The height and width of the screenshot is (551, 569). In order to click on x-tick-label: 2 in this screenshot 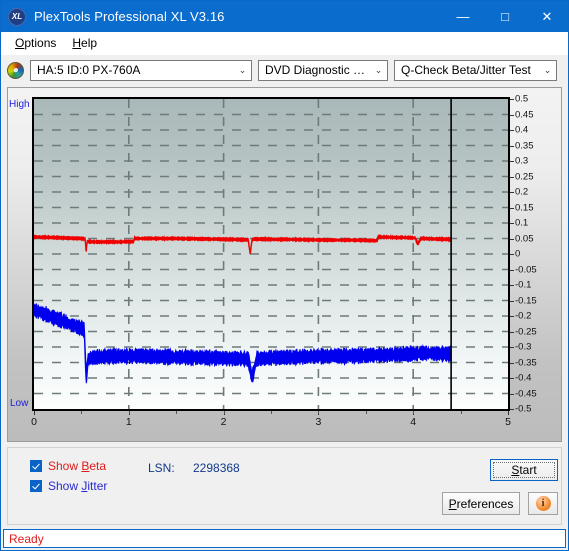, I will do `click(223, 422)`.